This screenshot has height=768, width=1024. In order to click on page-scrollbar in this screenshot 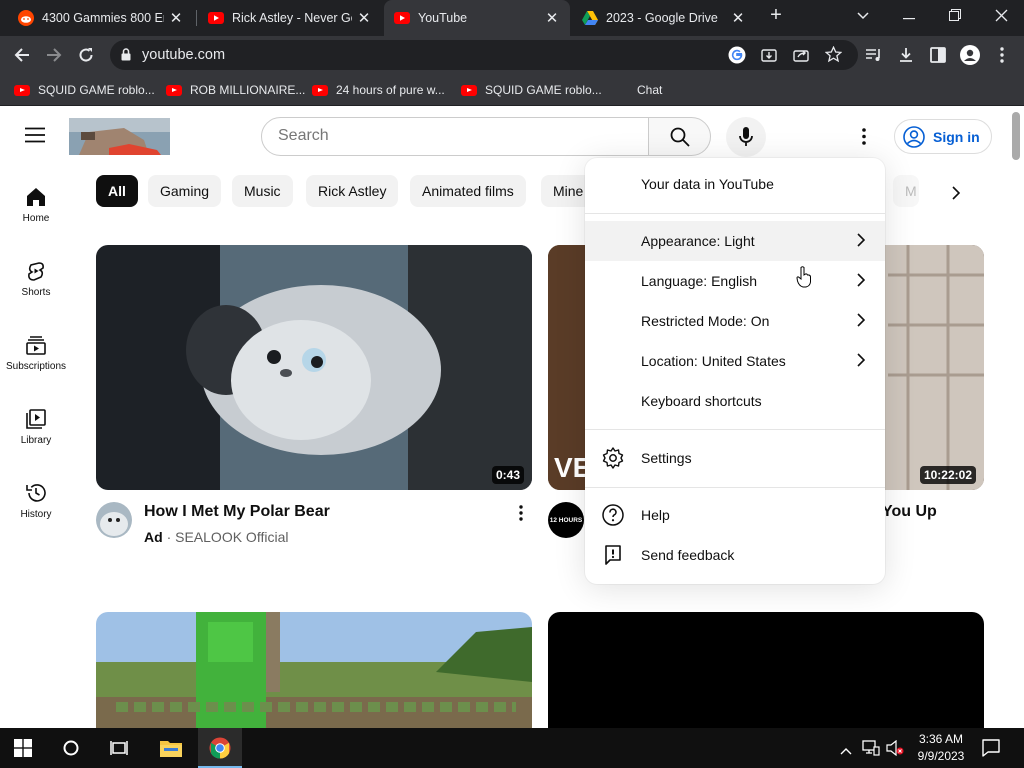, I will do `click(1016, 136)`.